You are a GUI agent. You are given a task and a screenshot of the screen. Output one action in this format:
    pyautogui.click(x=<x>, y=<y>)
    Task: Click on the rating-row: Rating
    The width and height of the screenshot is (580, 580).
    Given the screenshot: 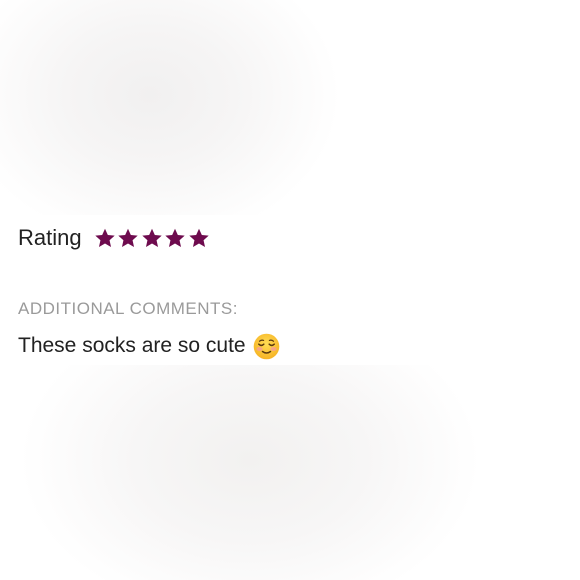 What is the action you would take?
    pyautogui.click(x=114, y=238)
    